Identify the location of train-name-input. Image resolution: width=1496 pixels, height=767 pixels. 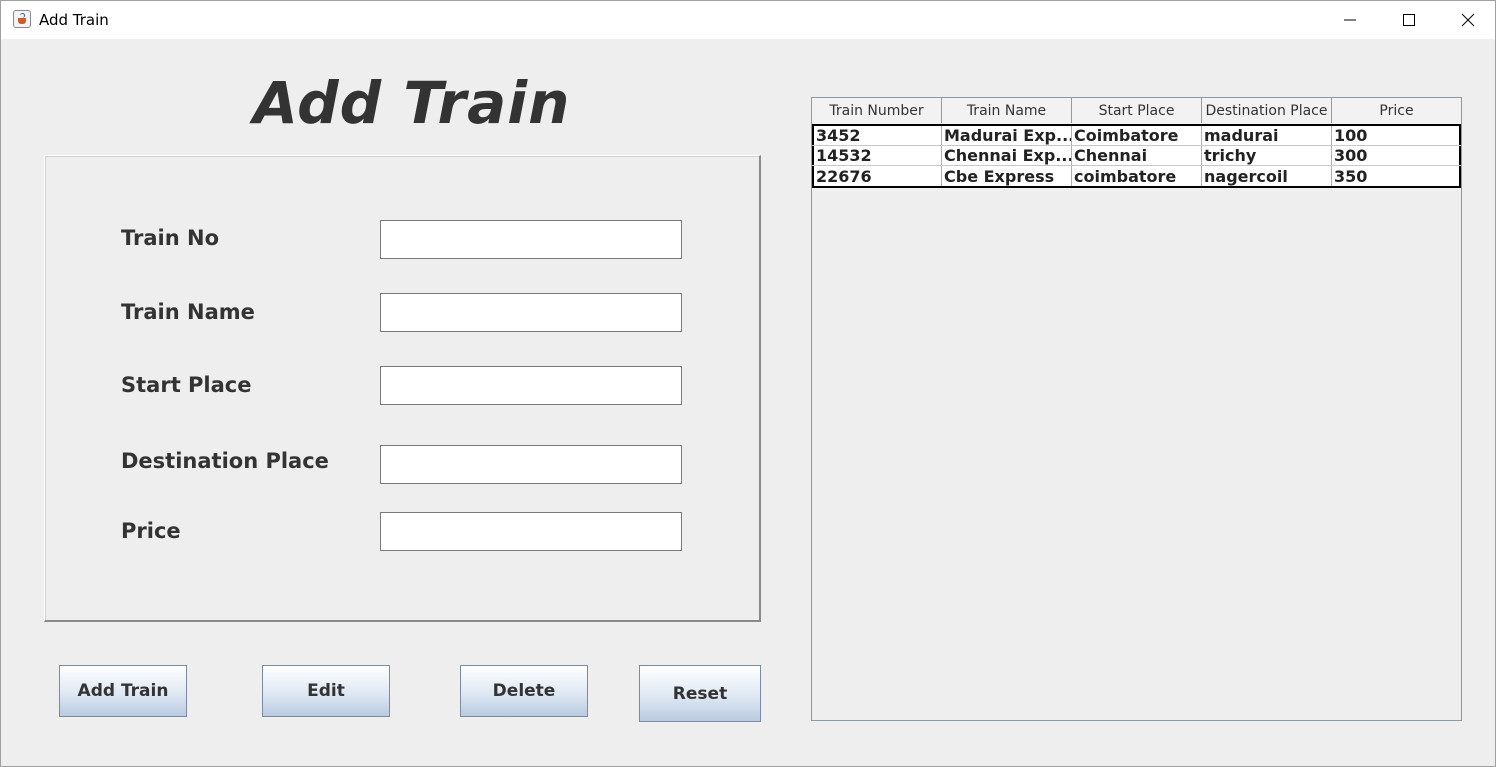
(531, 312).